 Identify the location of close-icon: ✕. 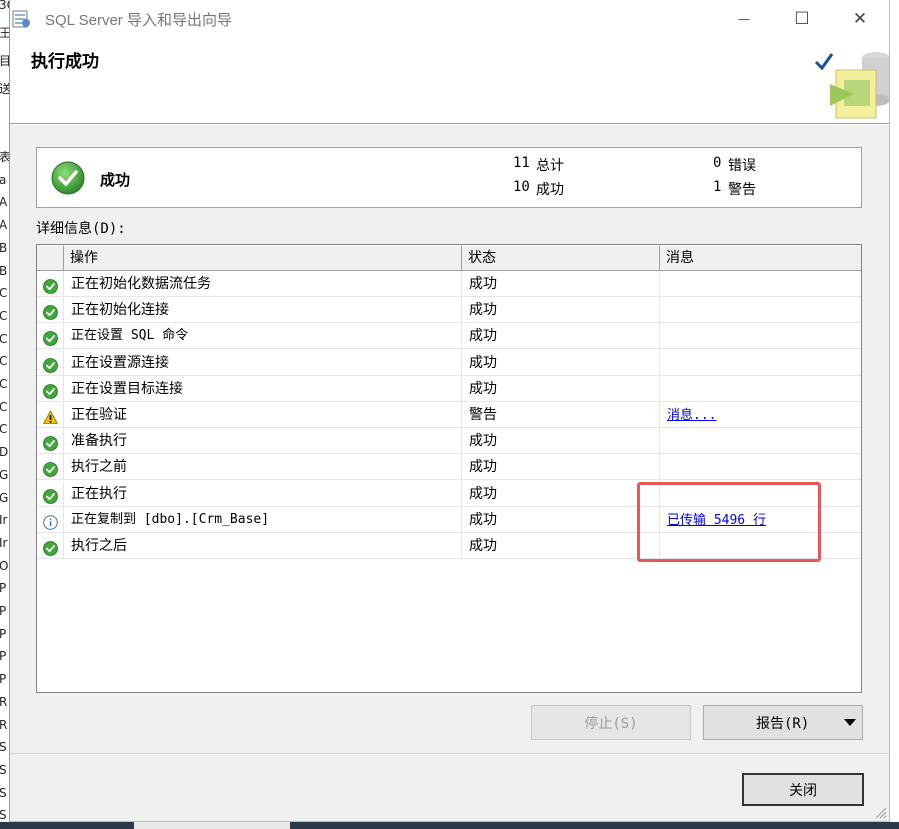
(860, 19).